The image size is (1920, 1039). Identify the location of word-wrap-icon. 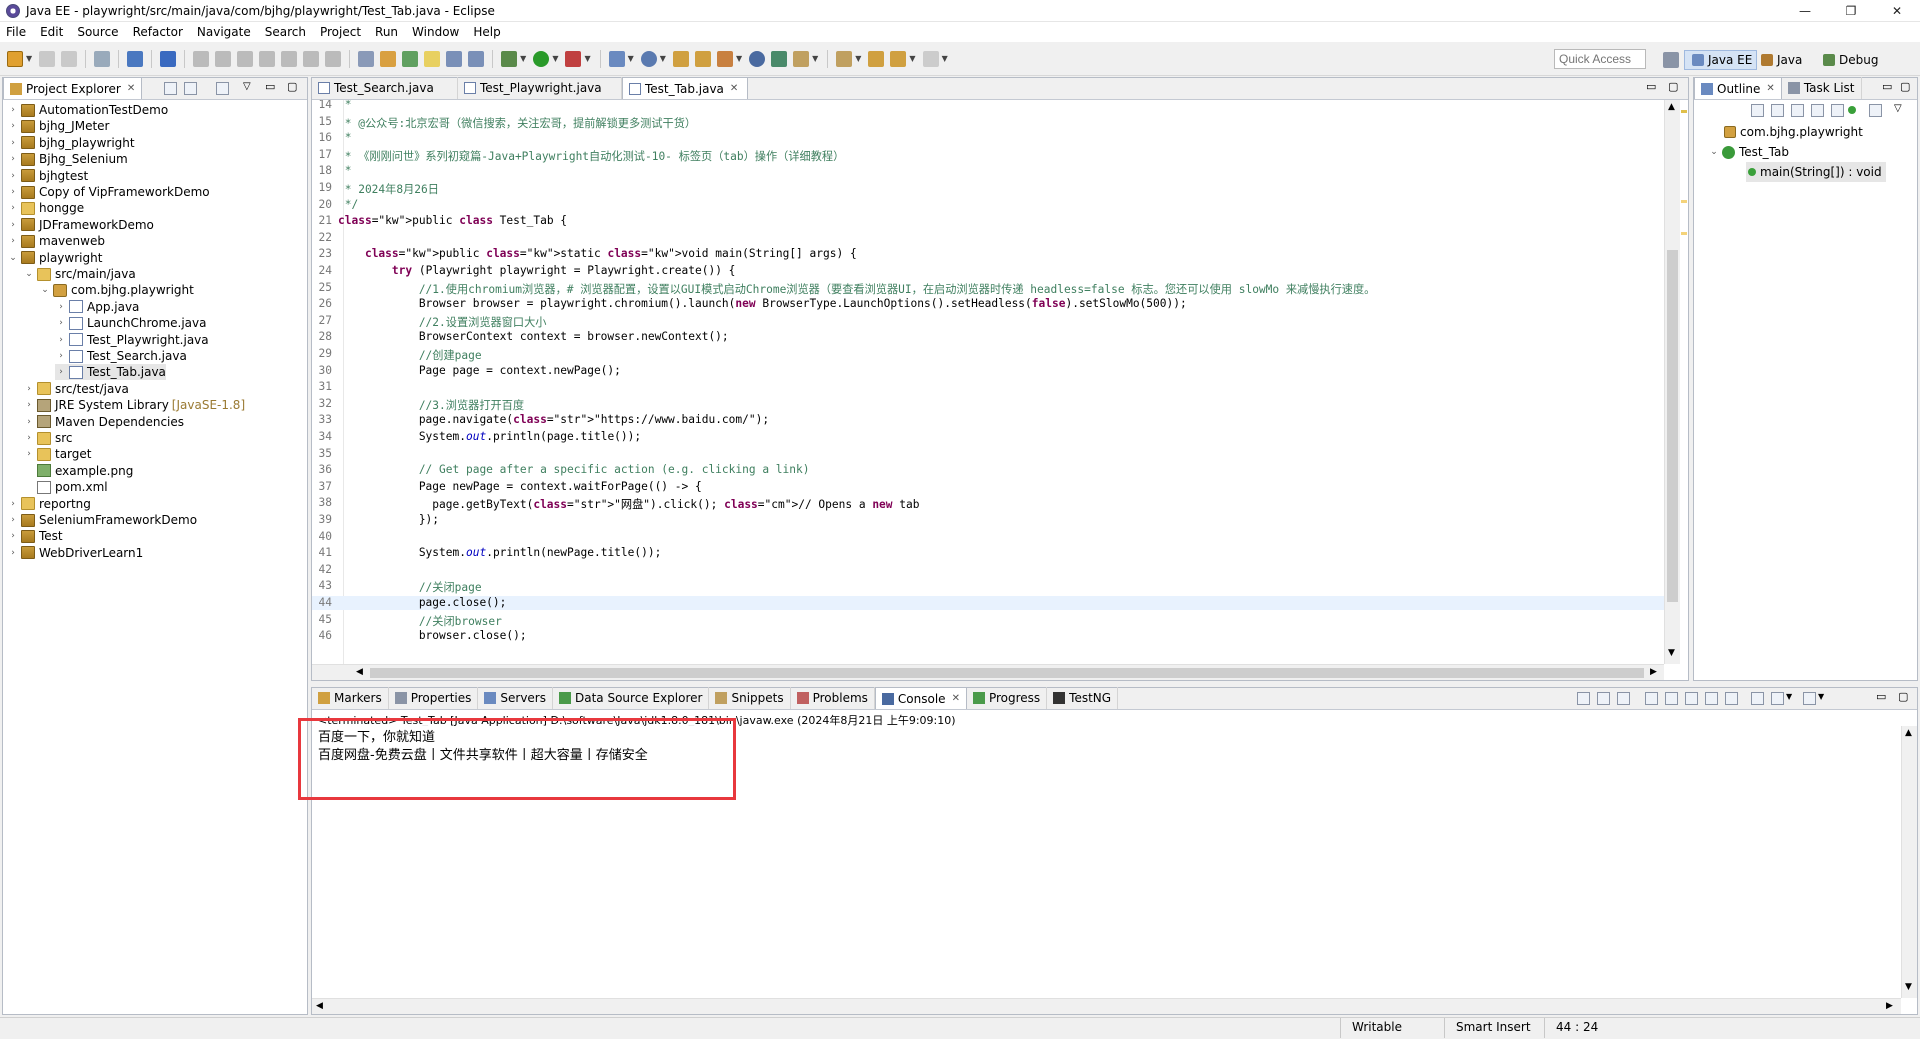
(1691, 698).